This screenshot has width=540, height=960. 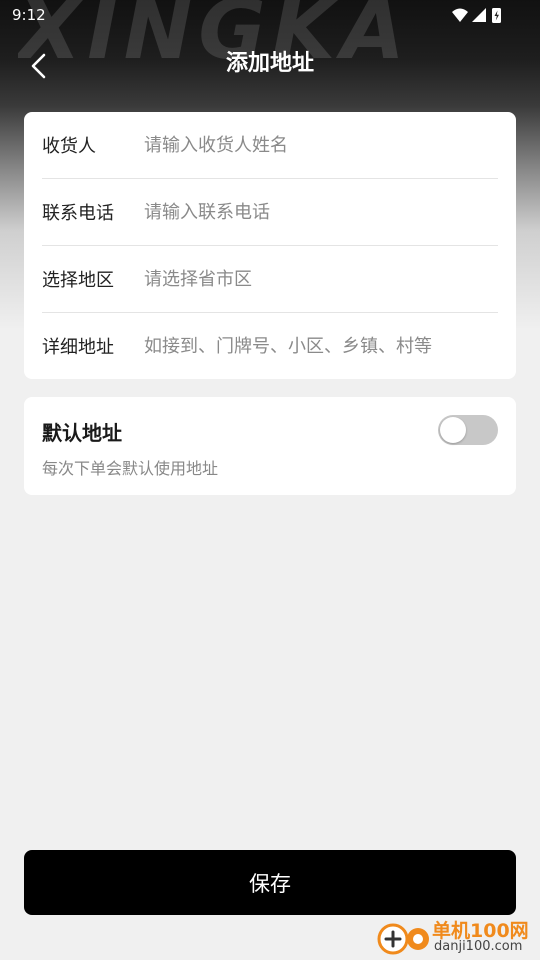 I want to click on recipient-input, so click(x=321, y=145).